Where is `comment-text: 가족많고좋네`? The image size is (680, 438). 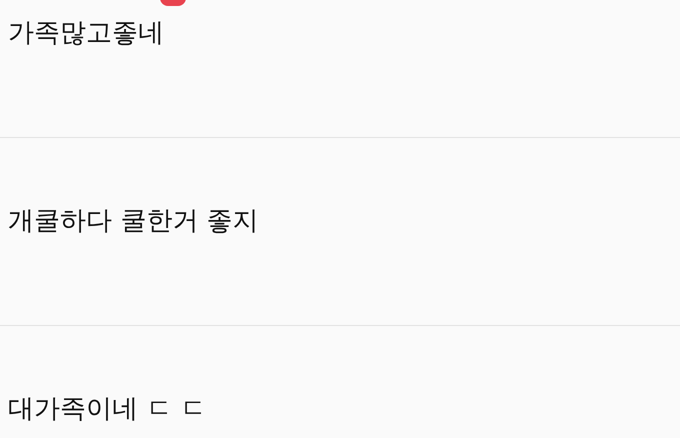 comment-text: 가족많고좋네 is located at coordinates (86, 33).